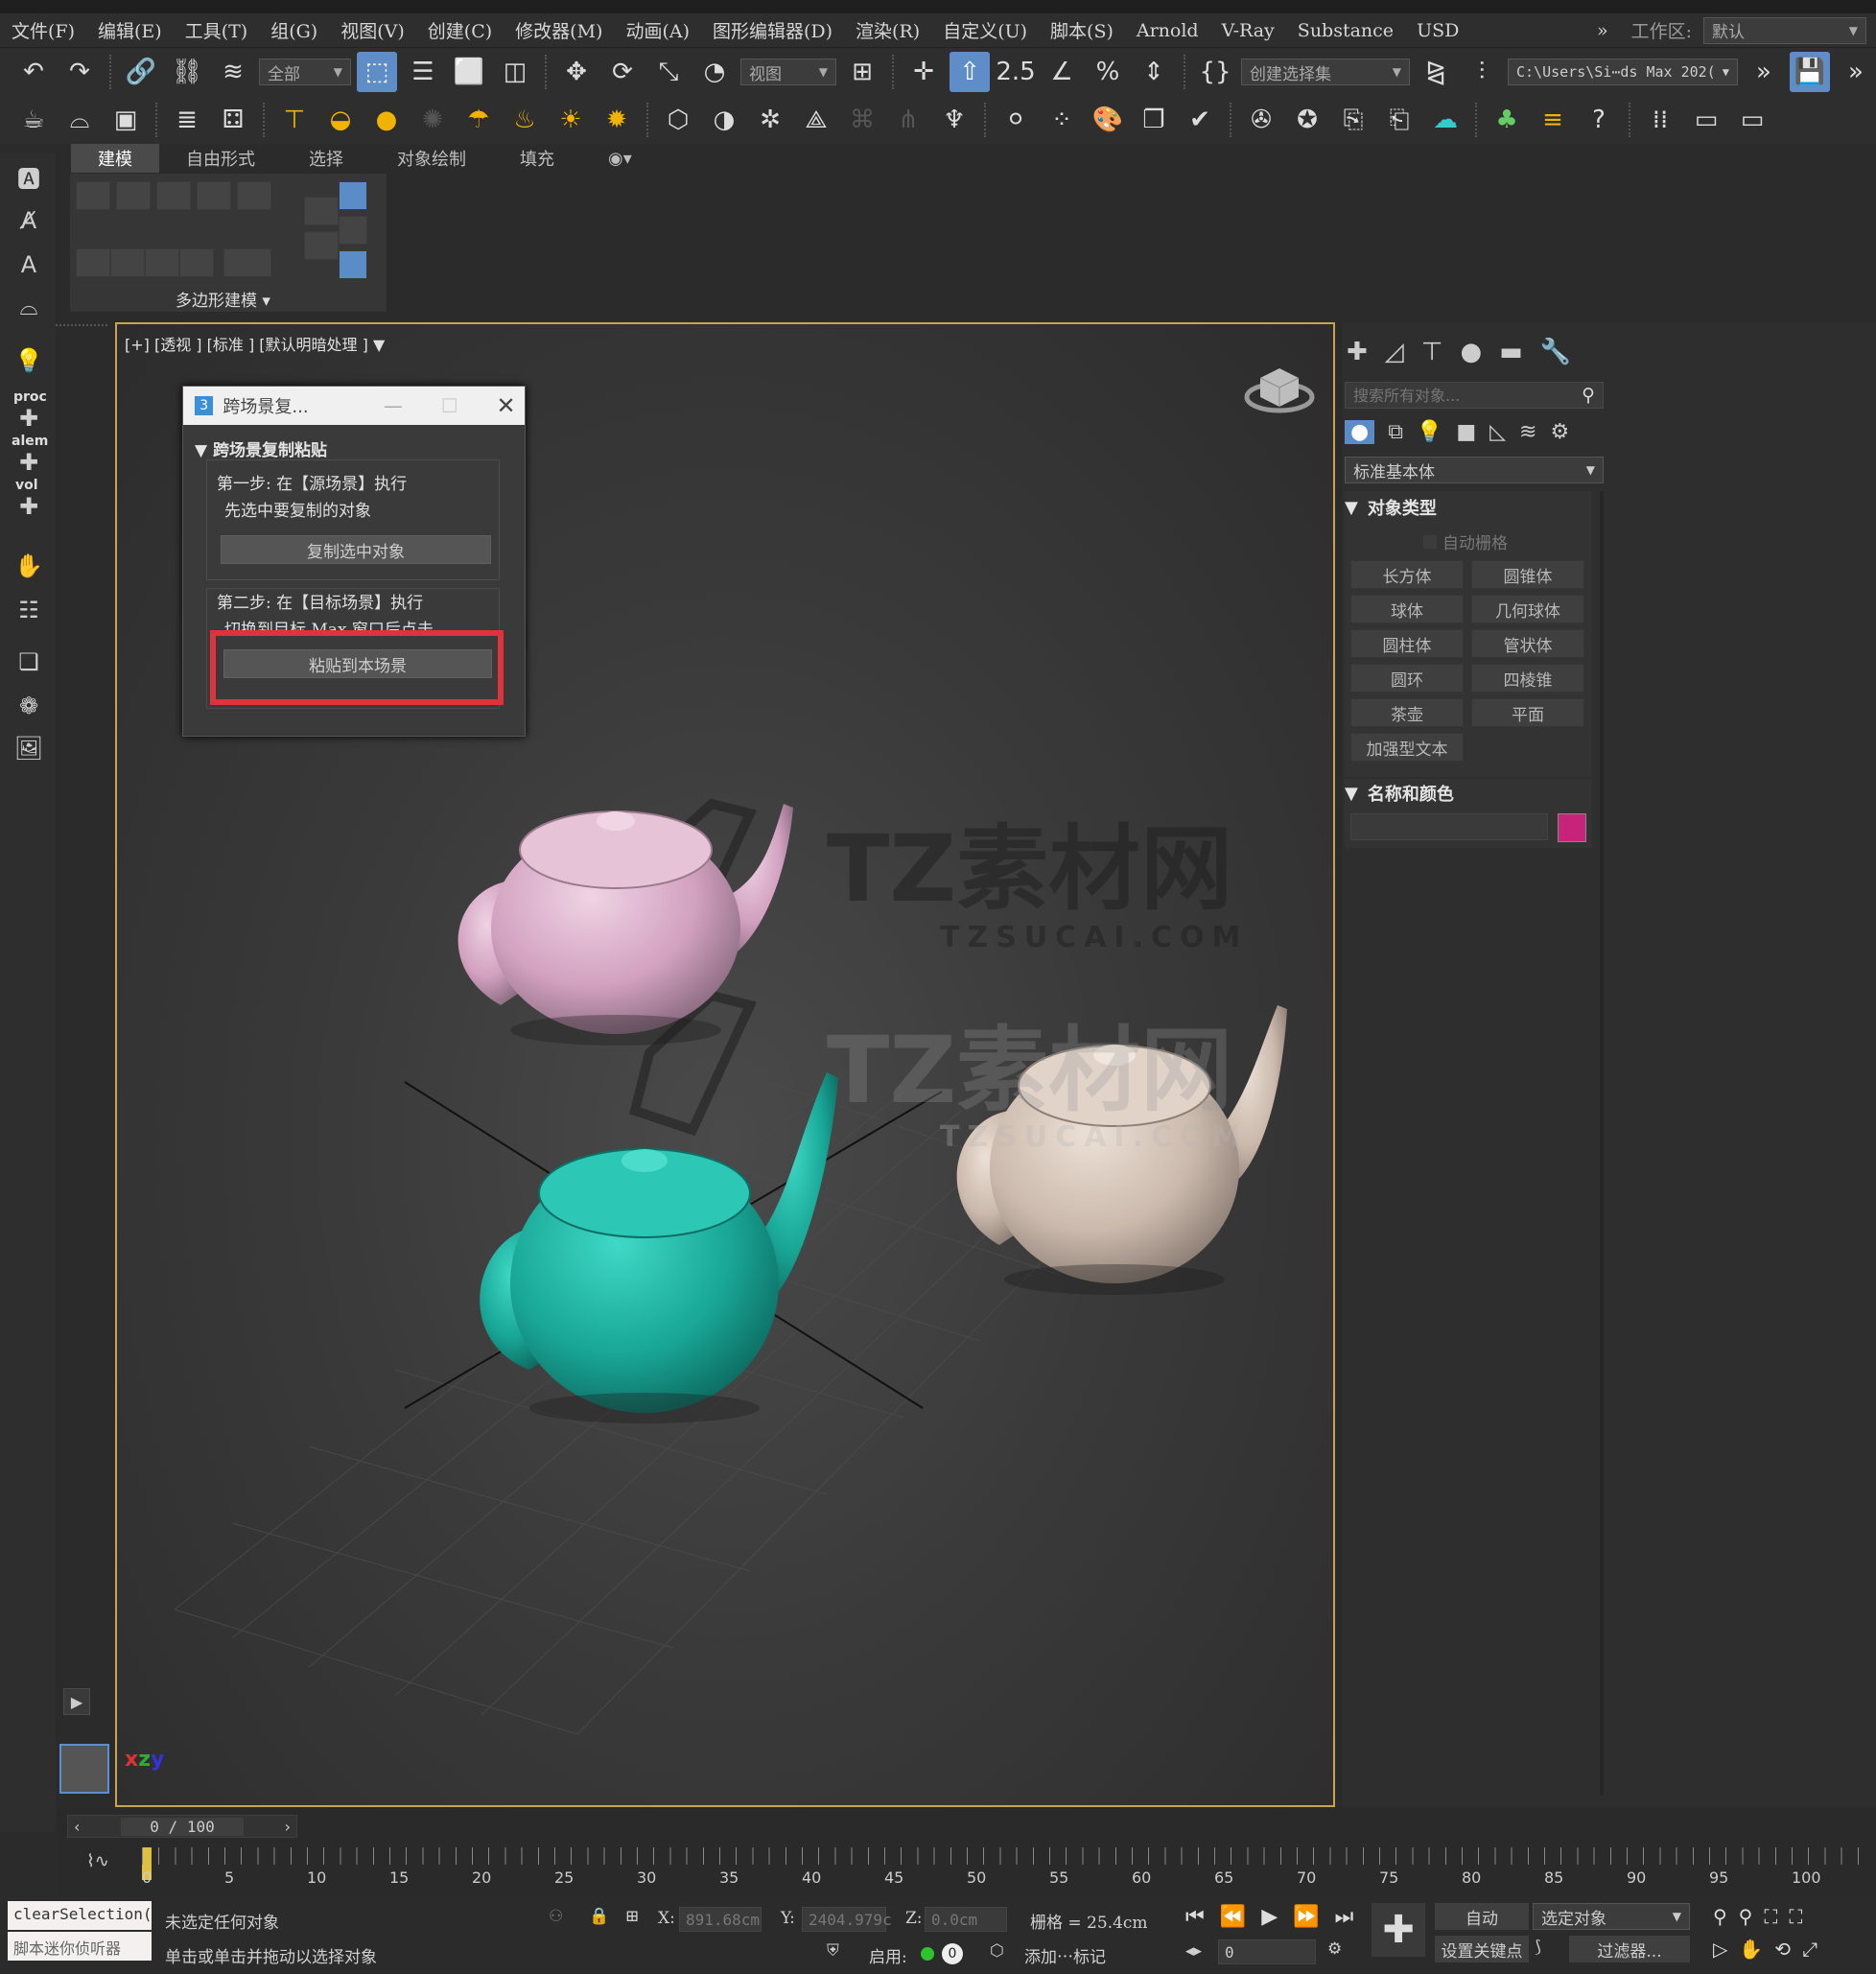 This screenshot has width=1876, height=1974. What do you see at coordinates (233, 120) in the screenshot?
I see `scene-explorer-icon: ⚃` at bounding box center [233, 120].